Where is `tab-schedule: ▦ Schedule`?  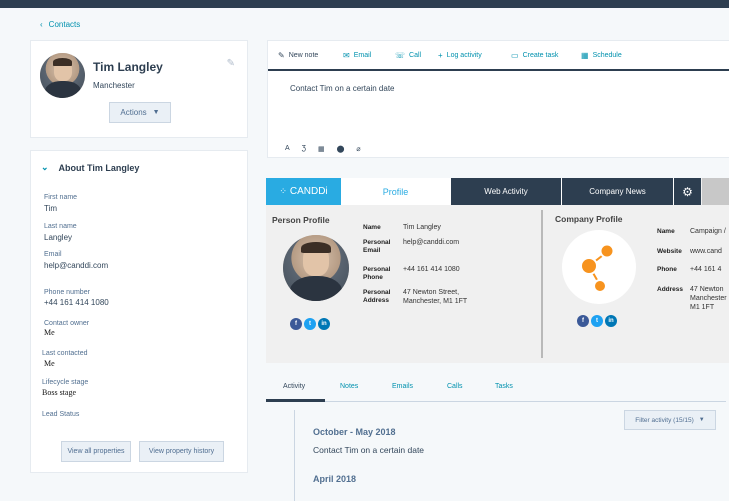
tab-schedule: ▦ Schedule is located at coordinates (601, 55).